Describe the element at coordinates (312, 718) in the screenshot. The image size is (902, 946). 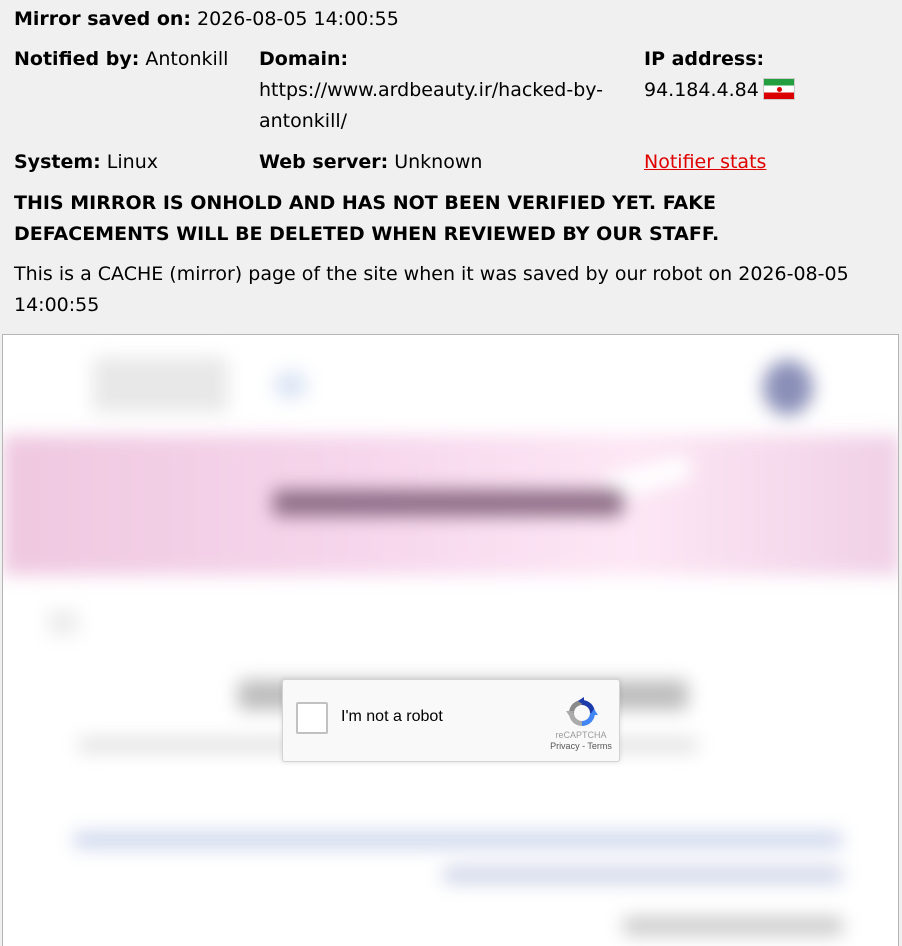
I see `recaptcha-checkbox` at that location.